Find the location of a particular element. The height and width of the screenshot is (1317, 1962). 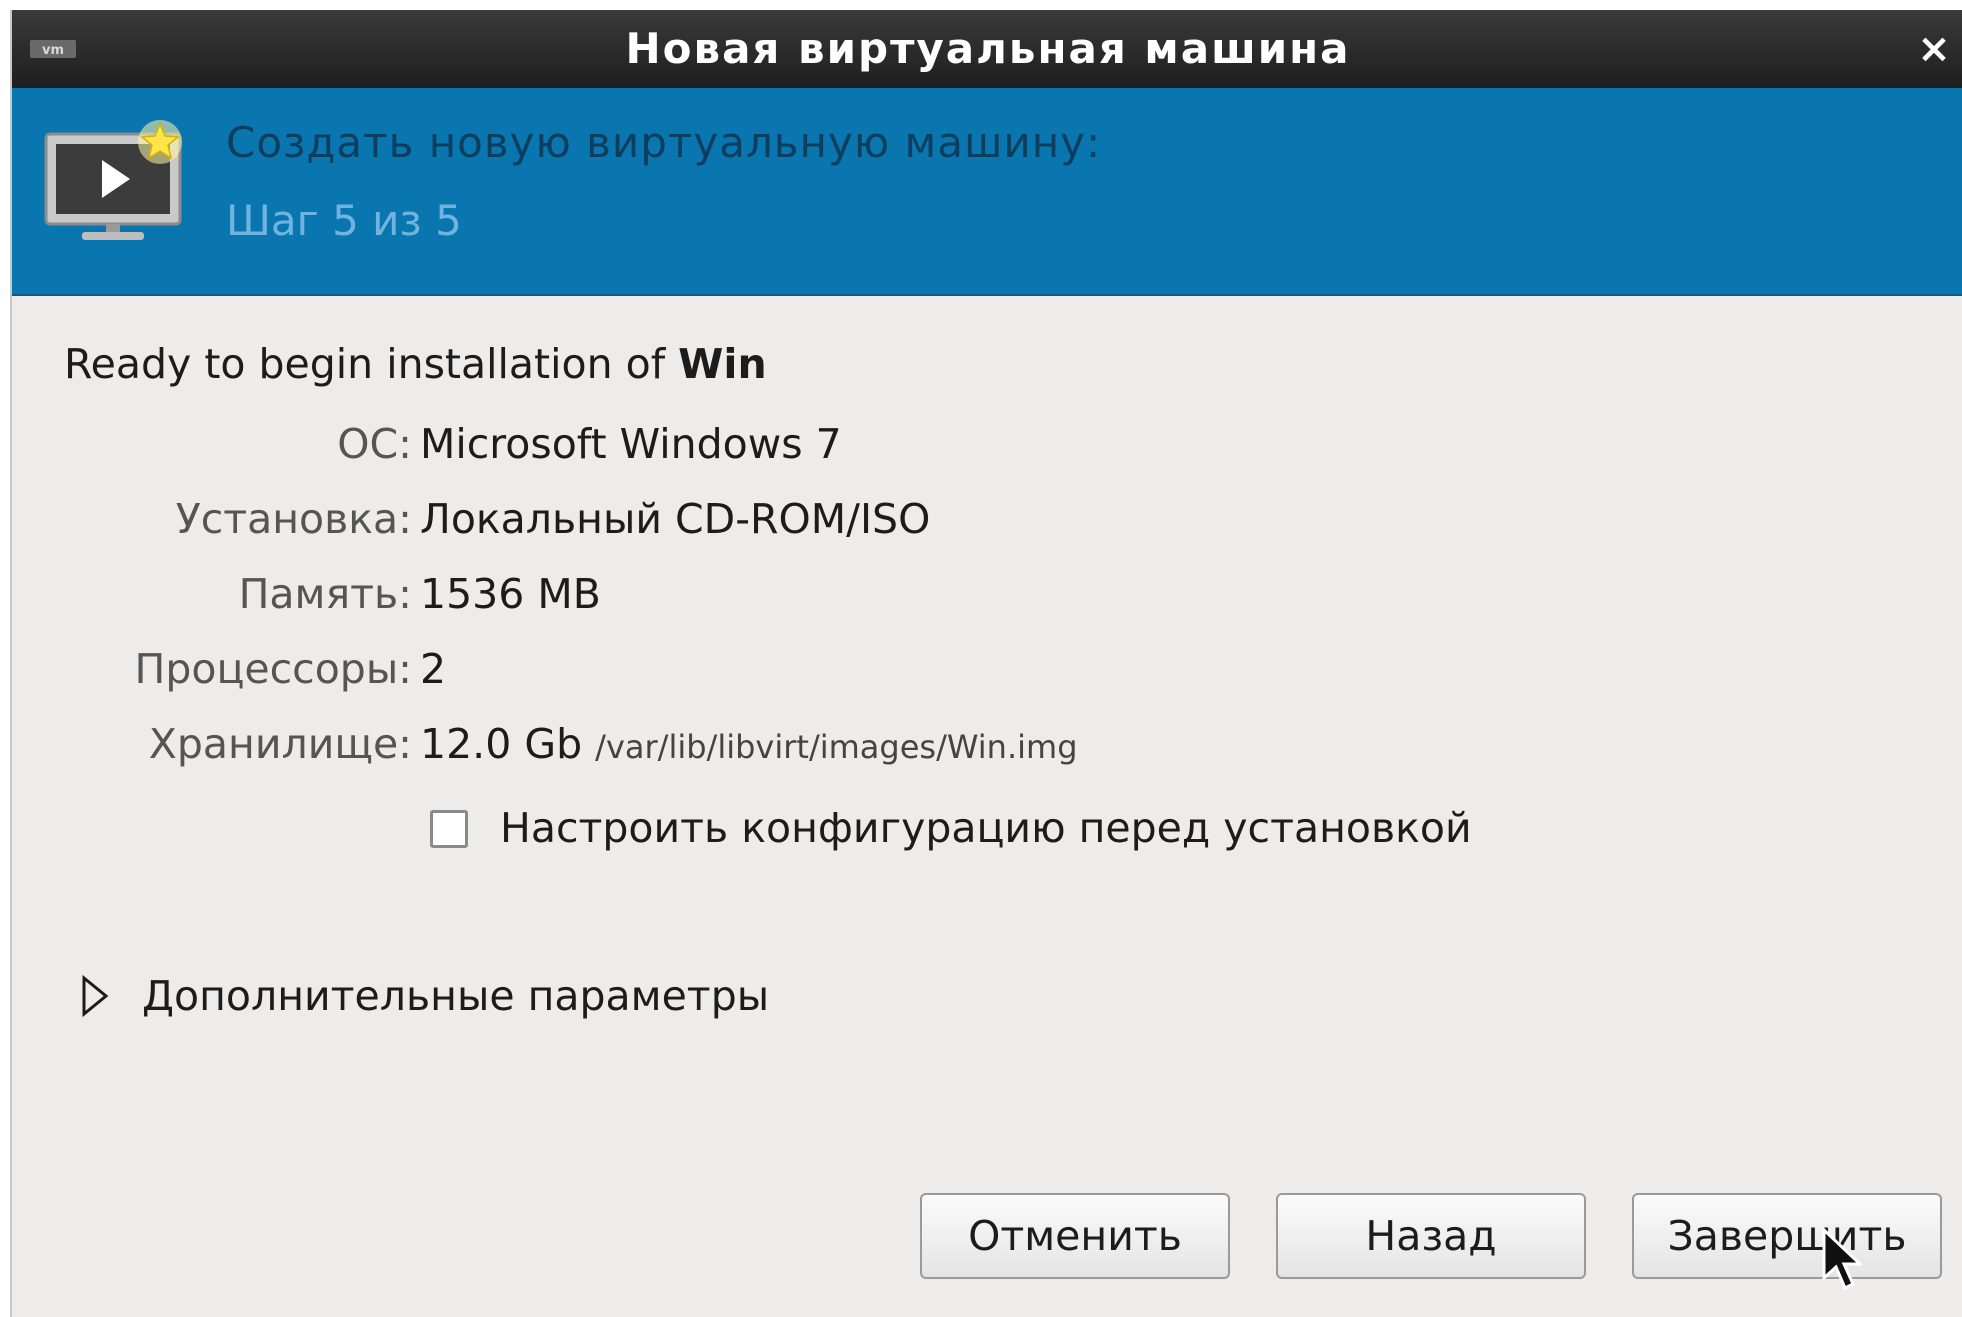

vm-name: Win is located at coordinates (722, 364).